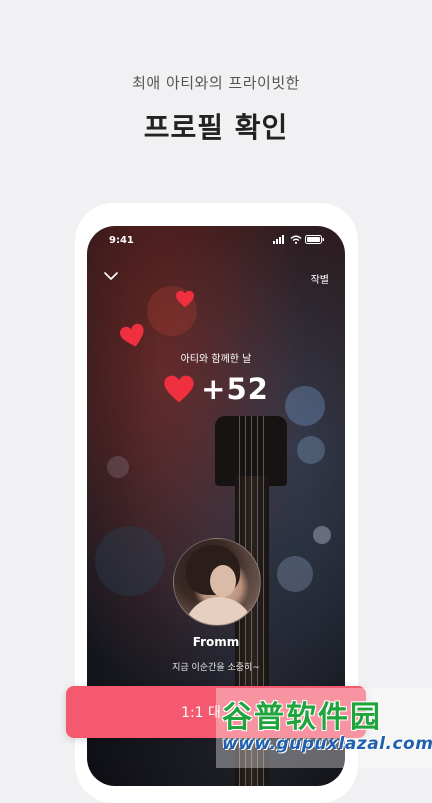  Describe the element at coordinates (216, 642) in the screenshot. I see `artist-name: Fromm` at that location.